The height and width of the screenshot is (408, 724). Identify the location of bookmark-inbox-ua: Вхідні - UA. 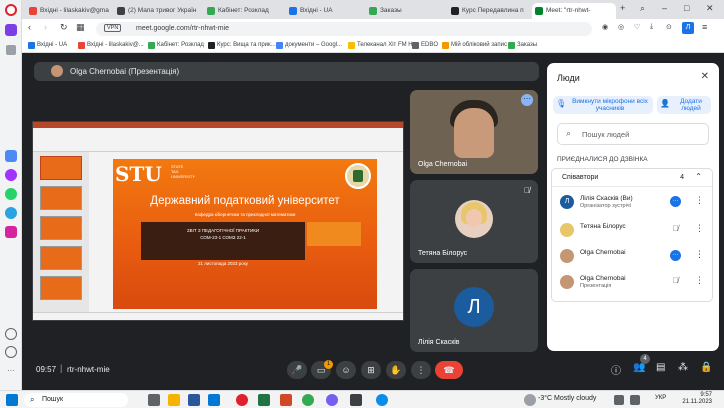
(47, 45).